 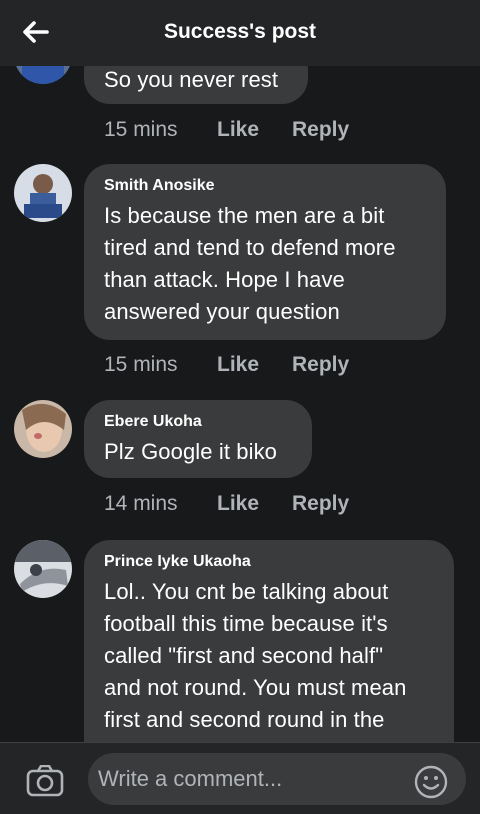 I want to click on comment-input, so click(x=277, y=779).